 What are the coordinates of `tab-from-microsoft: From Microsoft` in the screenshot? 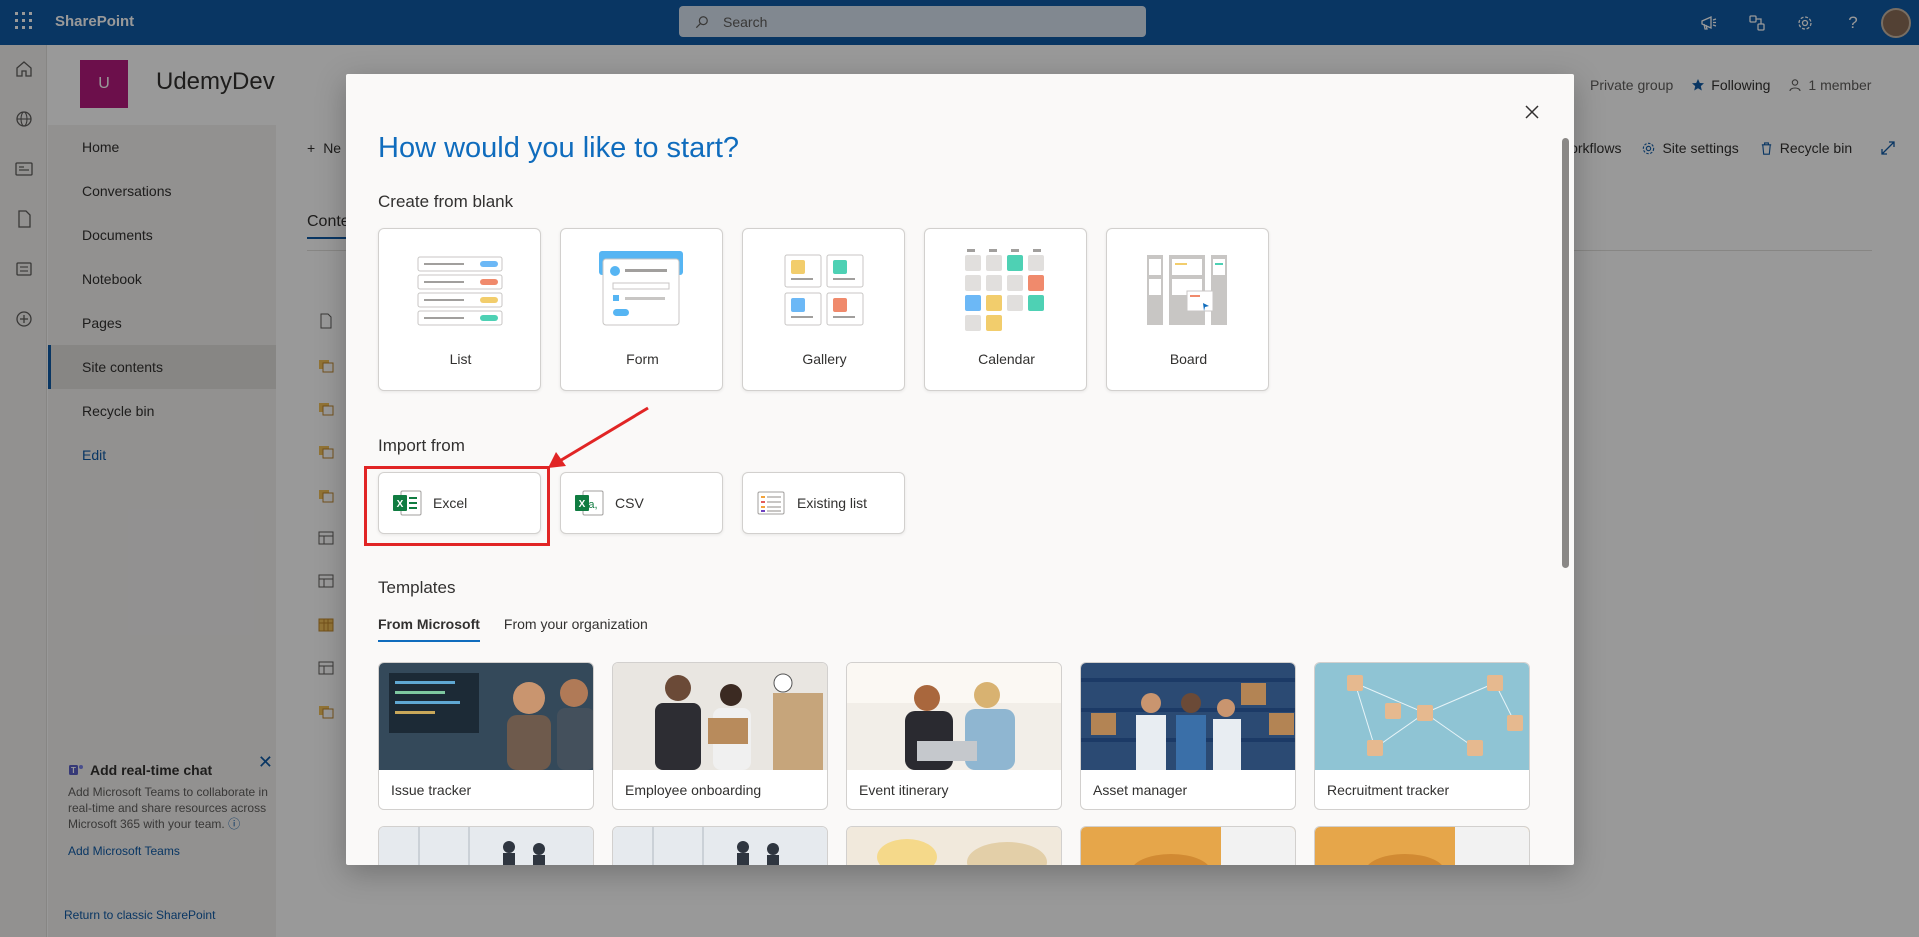 It's located at (429, 629).